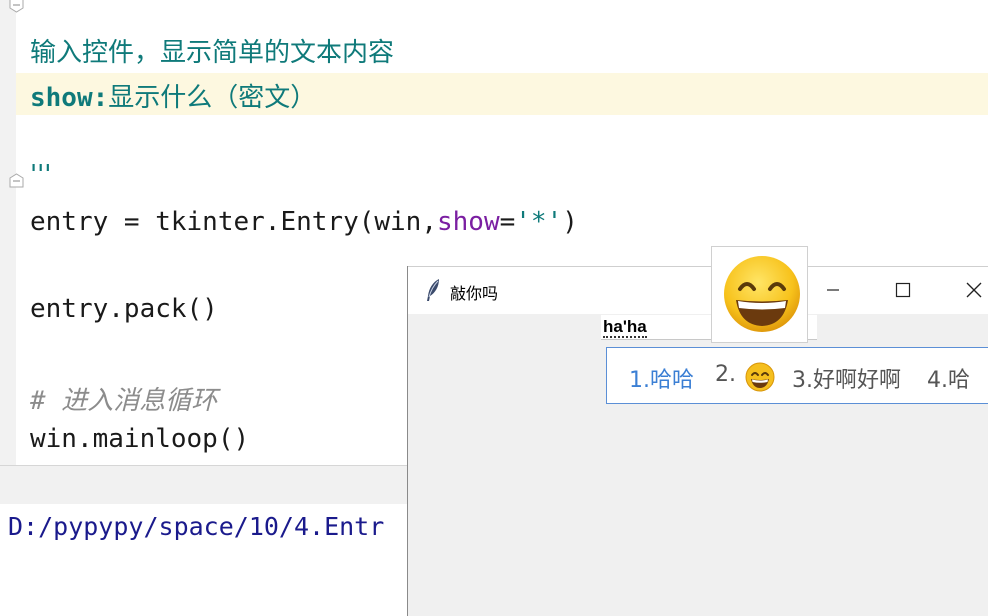  I want to click on minimize-icon, so click(833, 290).